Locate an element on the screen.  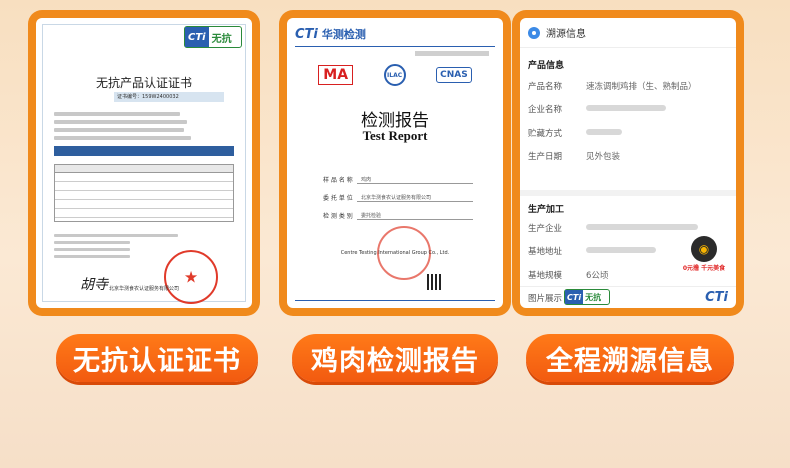
accreditation-logos: MA ILAC CNAS is located at coordinates (395, 75).